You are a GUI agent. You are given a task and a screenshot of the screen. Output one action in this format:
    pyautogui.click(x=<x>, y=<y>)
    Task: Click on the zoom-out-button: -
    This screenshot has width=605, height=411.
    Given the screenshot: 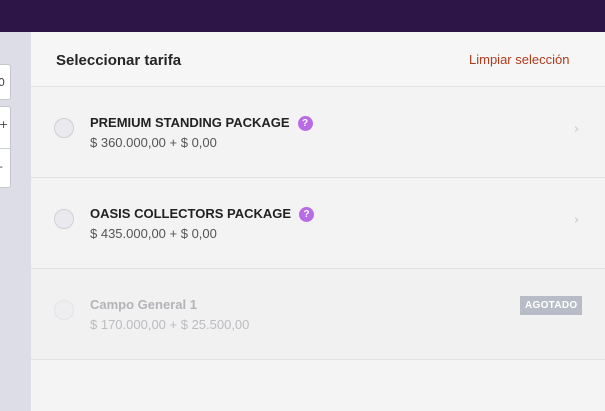 What is the action you would take?
    pyautogui.click(x=1, y=166)
    